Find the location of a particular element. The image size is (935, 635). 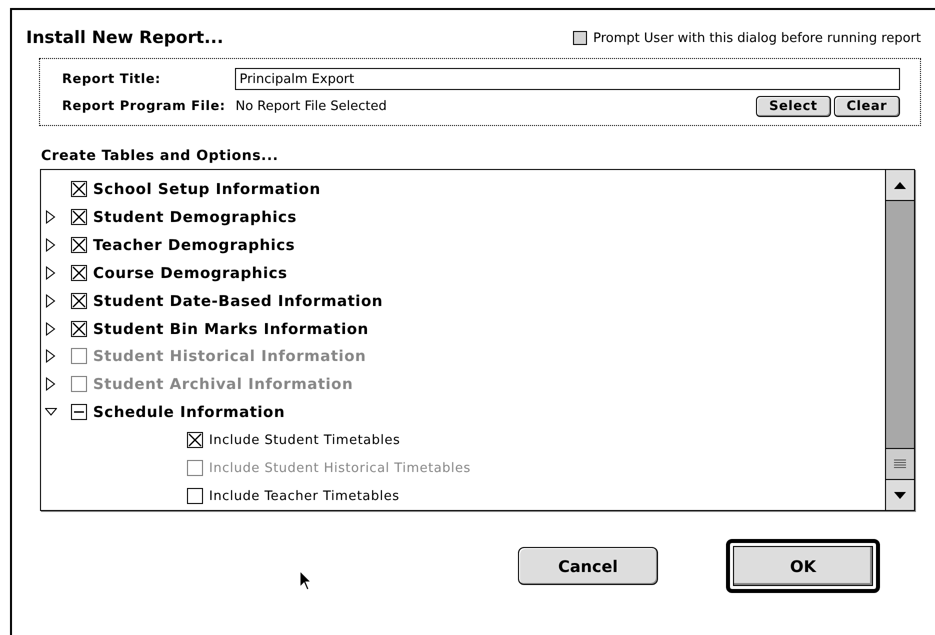

option-label: Course Demographics is located at coordinates (190, 273).